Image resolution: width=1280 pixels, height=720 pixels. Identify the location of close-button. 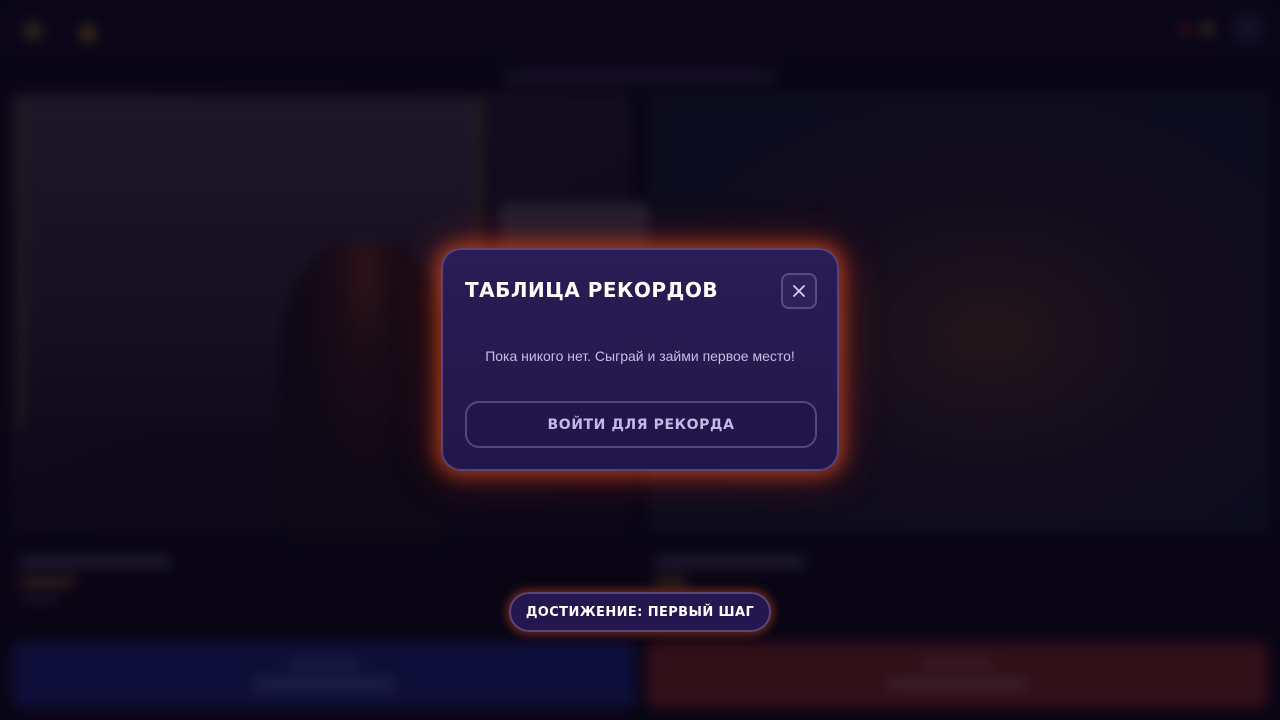
(799, 291).